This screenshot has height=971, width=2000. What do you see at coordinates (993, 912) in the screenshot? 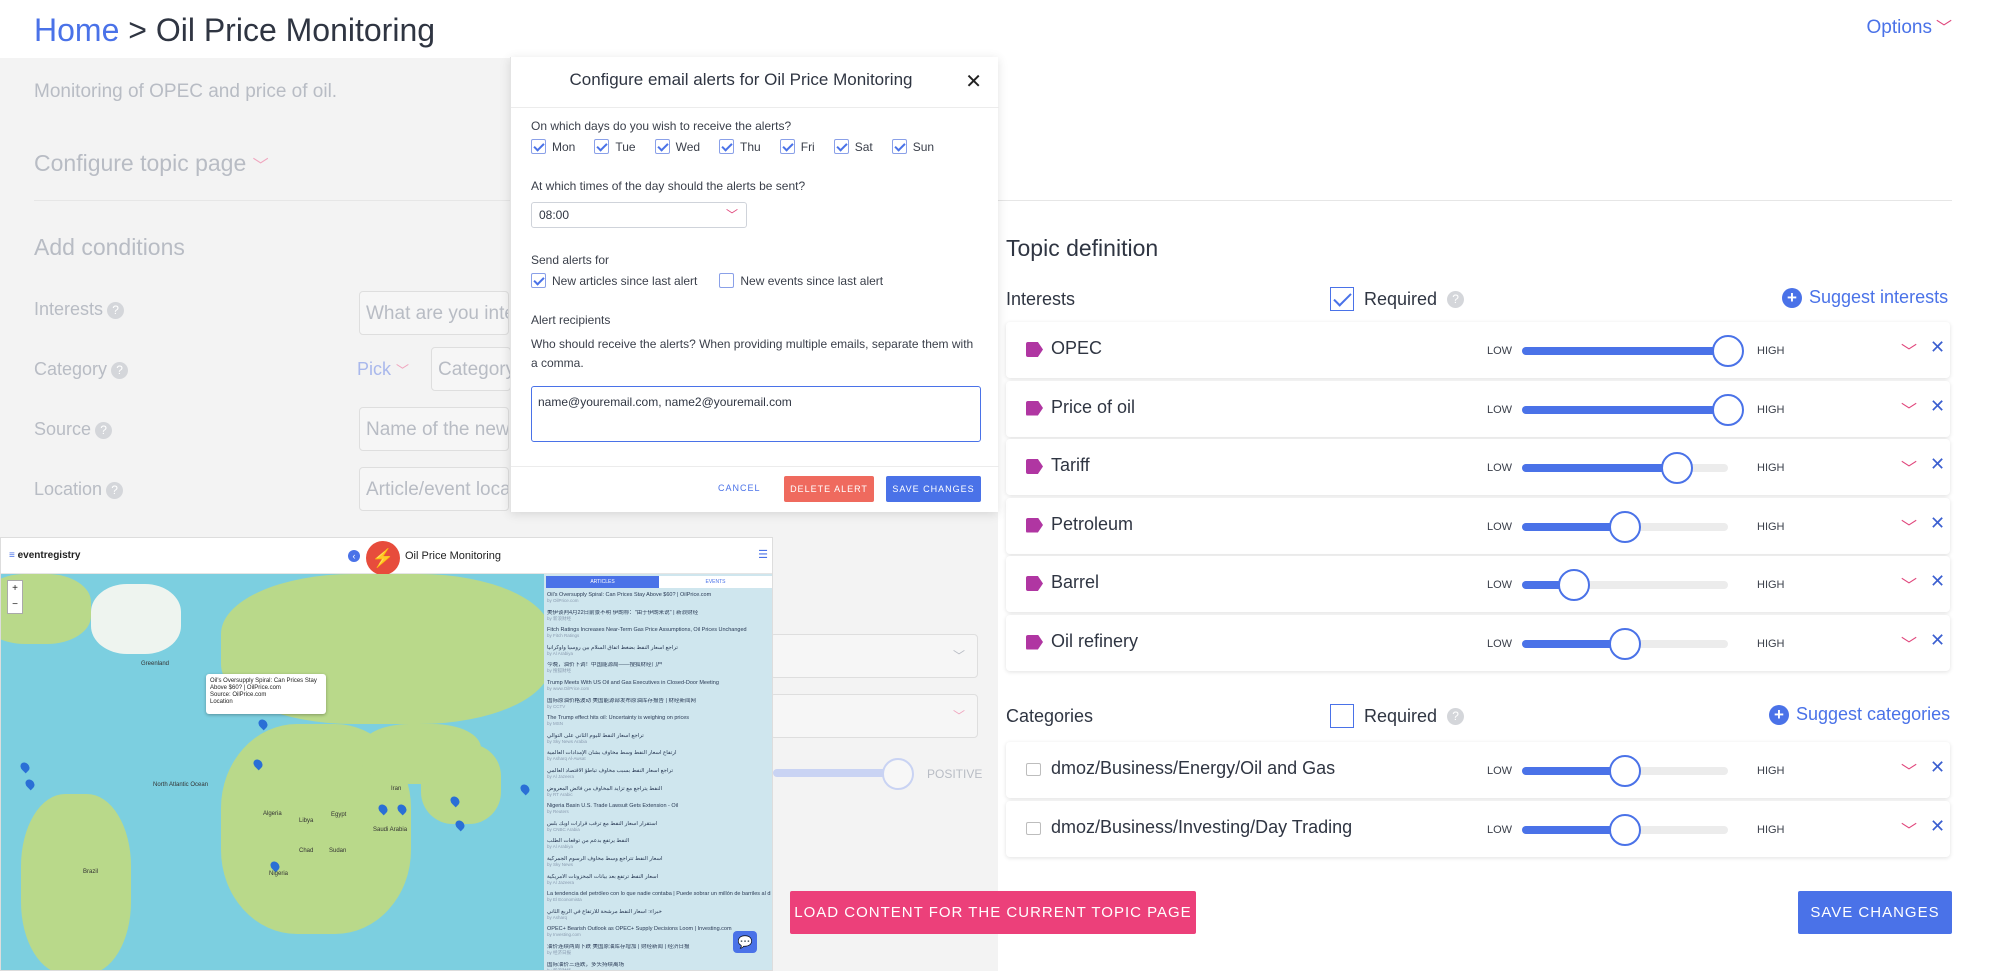
I see `load-content-button: LOAD CONTENT FOR THE CURRENT TOPIC PAGE` at bounding box center [993, 912].